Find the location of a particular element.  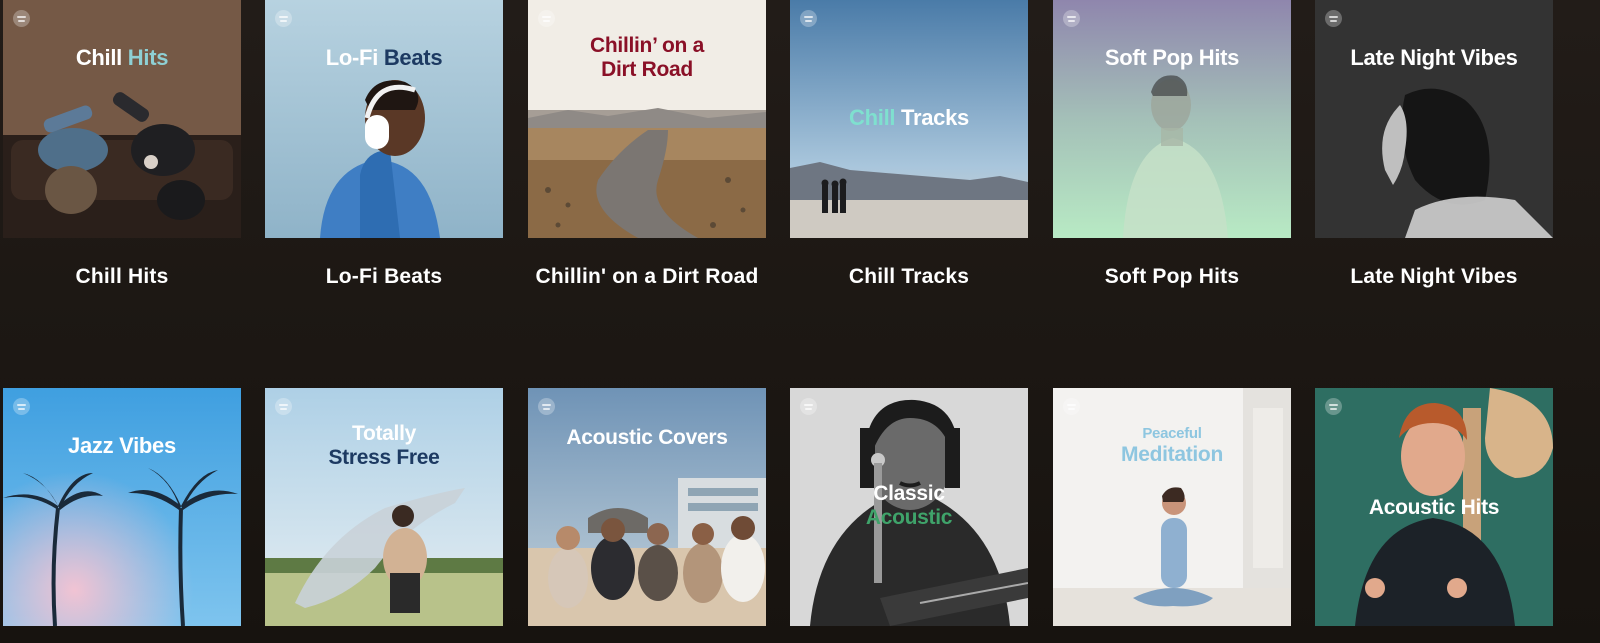

playlist-cover: Acoustic Hits is located at coordinates (1434, 507).